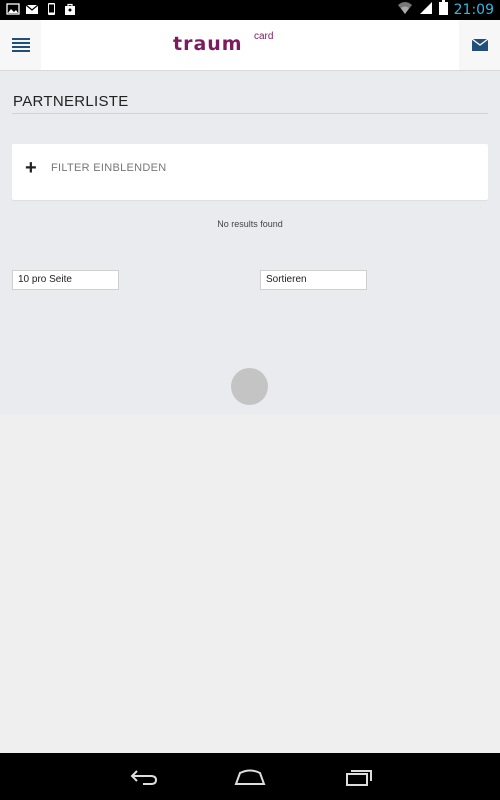  What do you see at coordinates (41, 9) in the screenshot?
I see `notification-icons` at bounding box center [41, 9].